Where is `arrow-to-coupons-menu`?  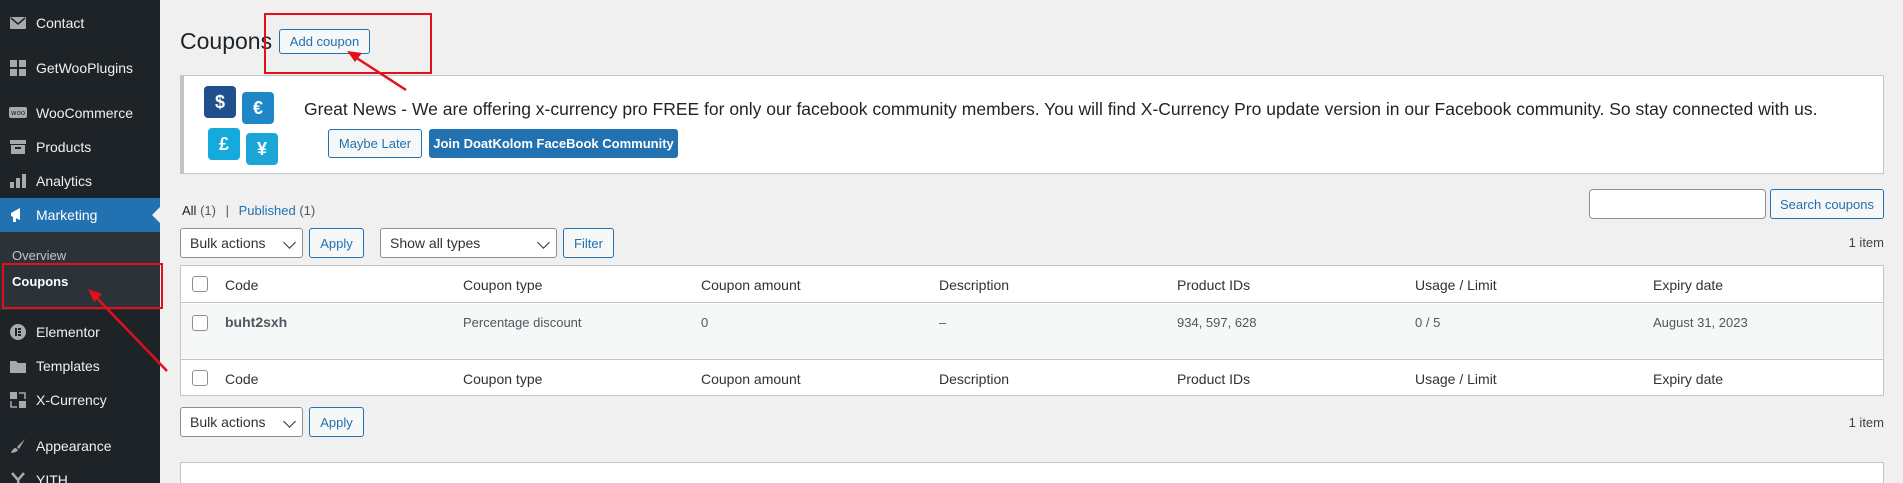
arrow-to-coupons-menu is located at coordinates (130, 332).